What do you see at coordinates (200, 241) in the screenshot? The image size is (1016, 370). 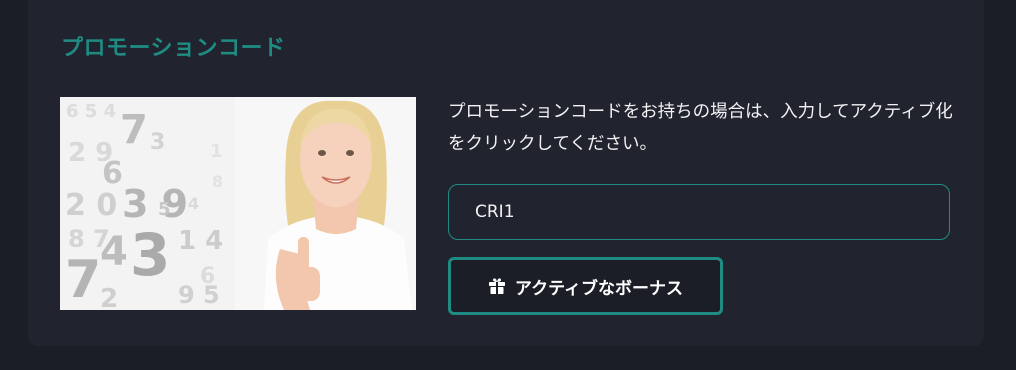 I see `svg-text: 1 4` at bounding box center [200, 241].